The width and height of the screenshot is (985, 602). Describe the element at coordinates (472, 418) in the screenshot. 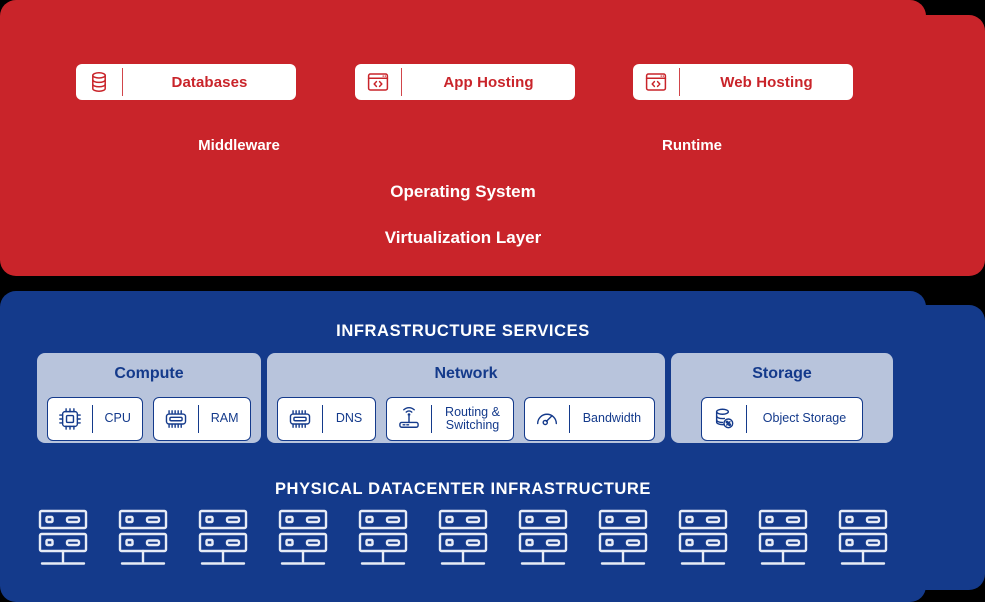

I see `service-chip-label: Routing & Switching` at that location.